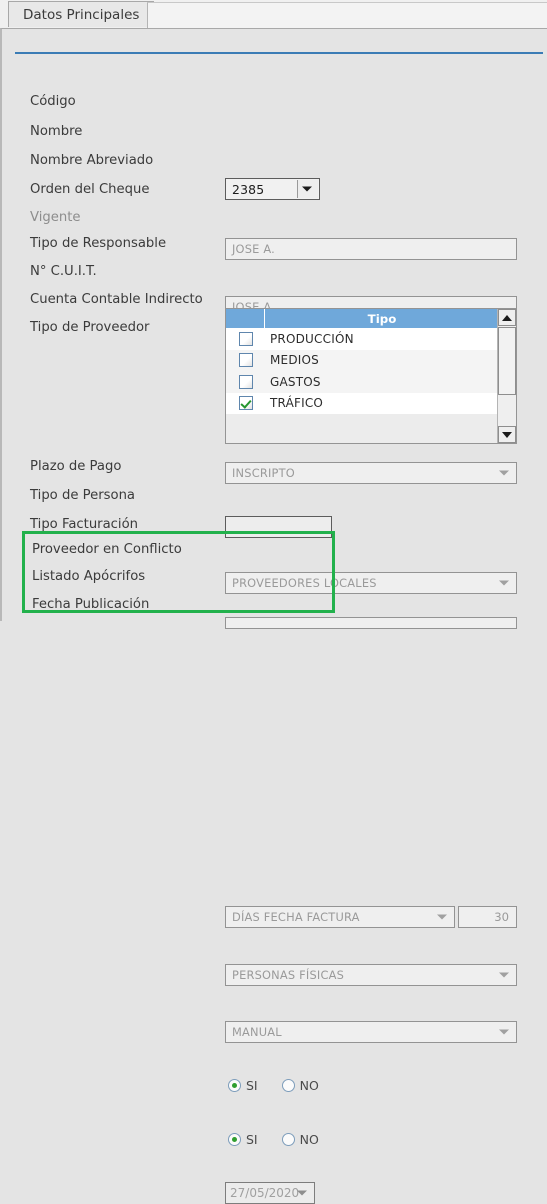  I want to click on label-fecha-publicacion: Fecha Publicación, so click(91, 604).